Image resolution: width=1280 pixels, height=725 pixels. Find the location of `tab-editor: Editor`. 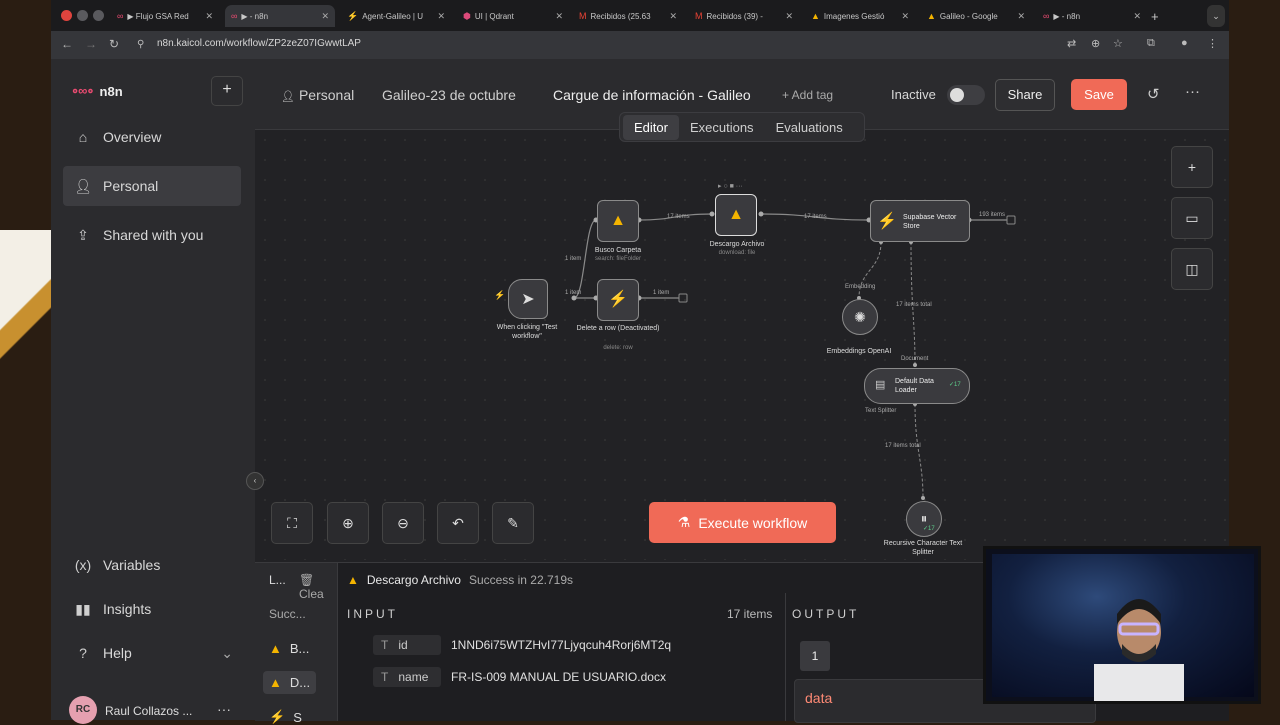

tab-editor: Editor is located at coordinates (651, 127).